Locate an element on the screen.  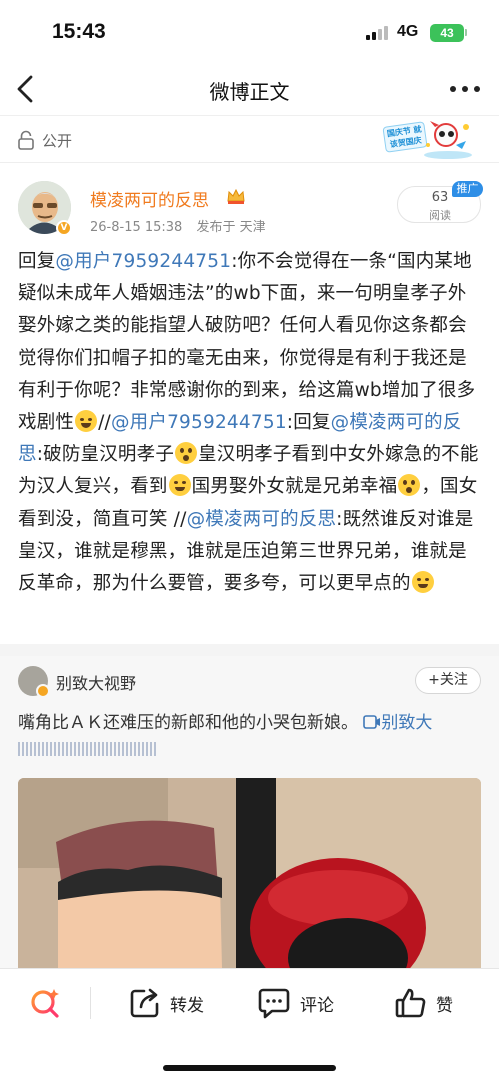
battery-level: 43 is located at coordinates (447, 33).